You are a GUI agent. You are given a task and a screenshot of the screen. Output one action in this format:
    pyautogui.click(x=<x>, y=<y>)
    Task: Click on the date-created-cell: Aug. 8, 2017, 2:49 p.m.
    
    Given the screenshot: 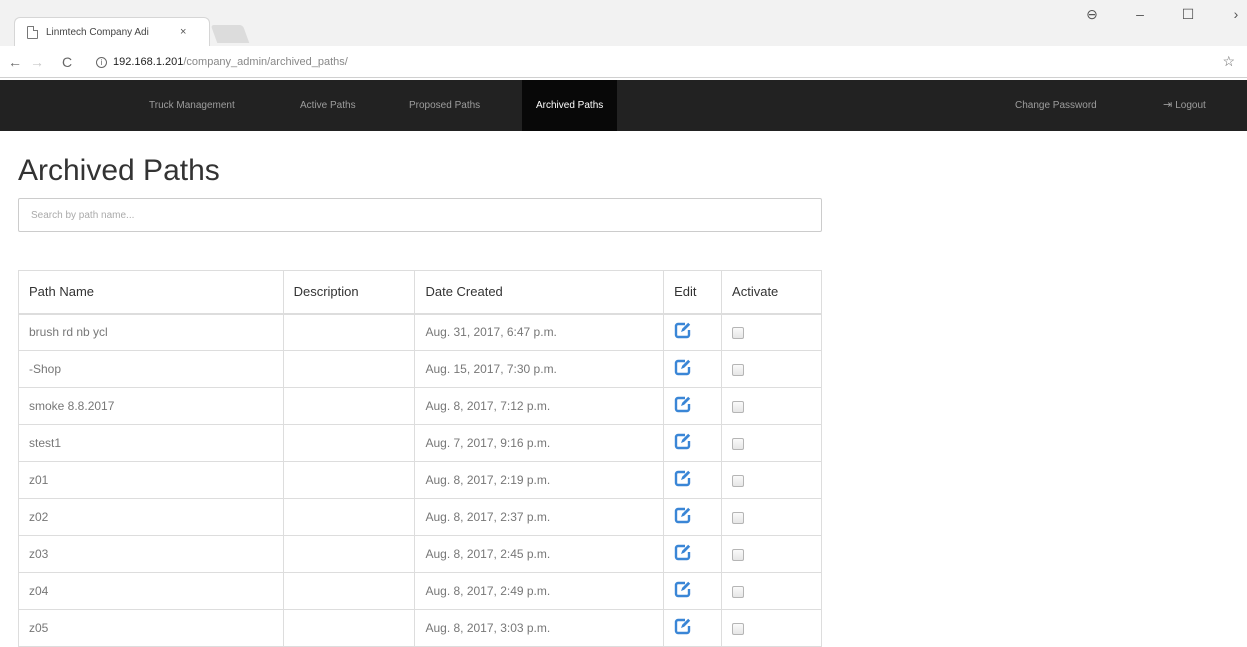 What is the action you would take?
    pyautogui.click(x=539, y=591)
    